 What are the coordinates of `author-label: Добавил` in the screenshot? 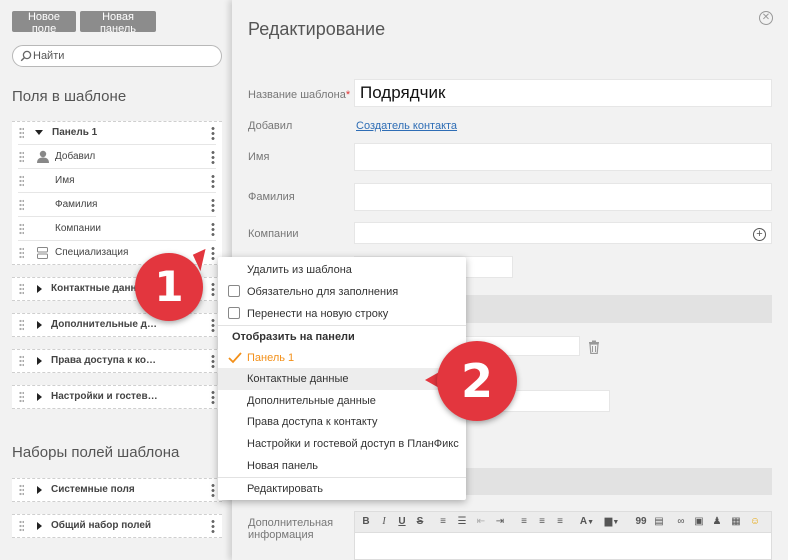 It's located at (270, 126).